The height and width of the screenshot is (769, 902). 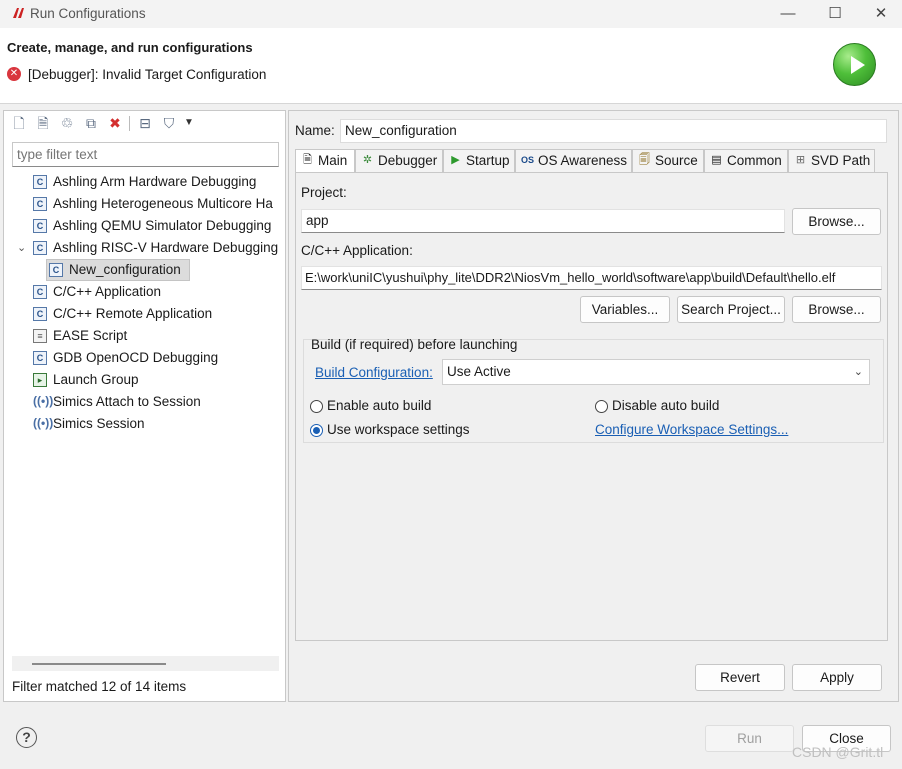 What do you see at coordinates (324, 192) in the screenshot?
I see `project-label: Project:` at bounding box center [324, 192].